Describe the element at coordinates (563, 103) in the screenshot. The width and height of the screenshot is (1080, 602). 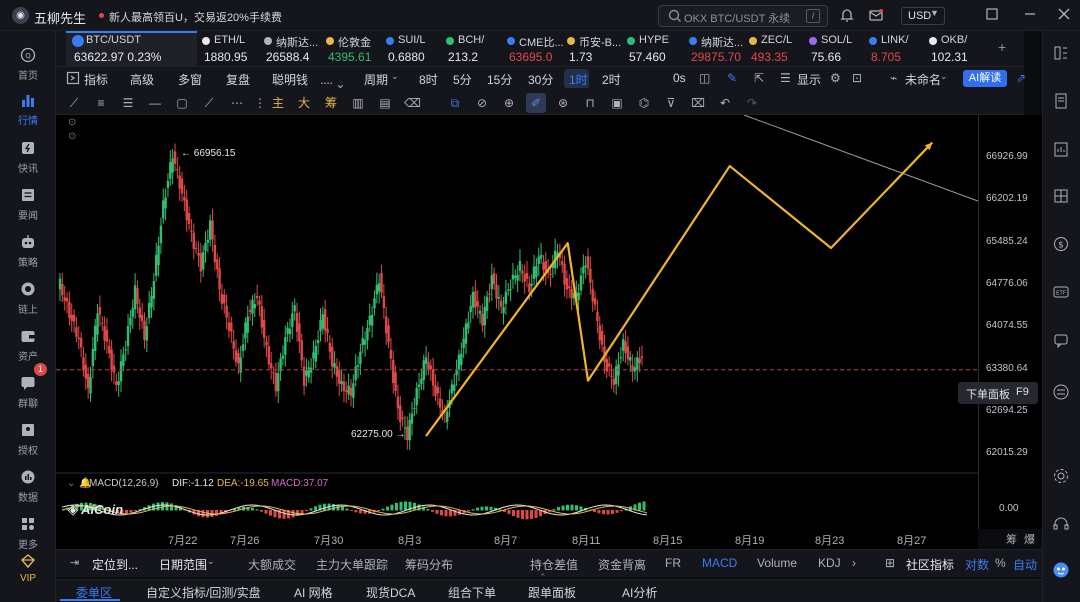
I see `visibility-icon: ⊛` at that location.